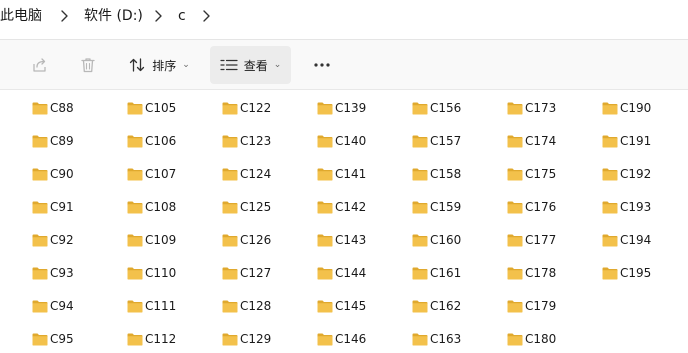 The width and height of the screenshot is (688, 353). I want to click on folder-item: C110, so click(172, 273).